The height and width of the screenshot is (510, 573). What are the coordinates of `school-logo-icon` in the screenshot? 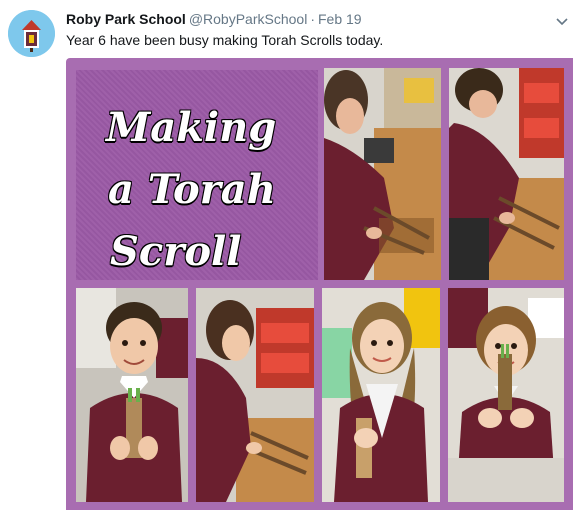 It's located at (31, 33).